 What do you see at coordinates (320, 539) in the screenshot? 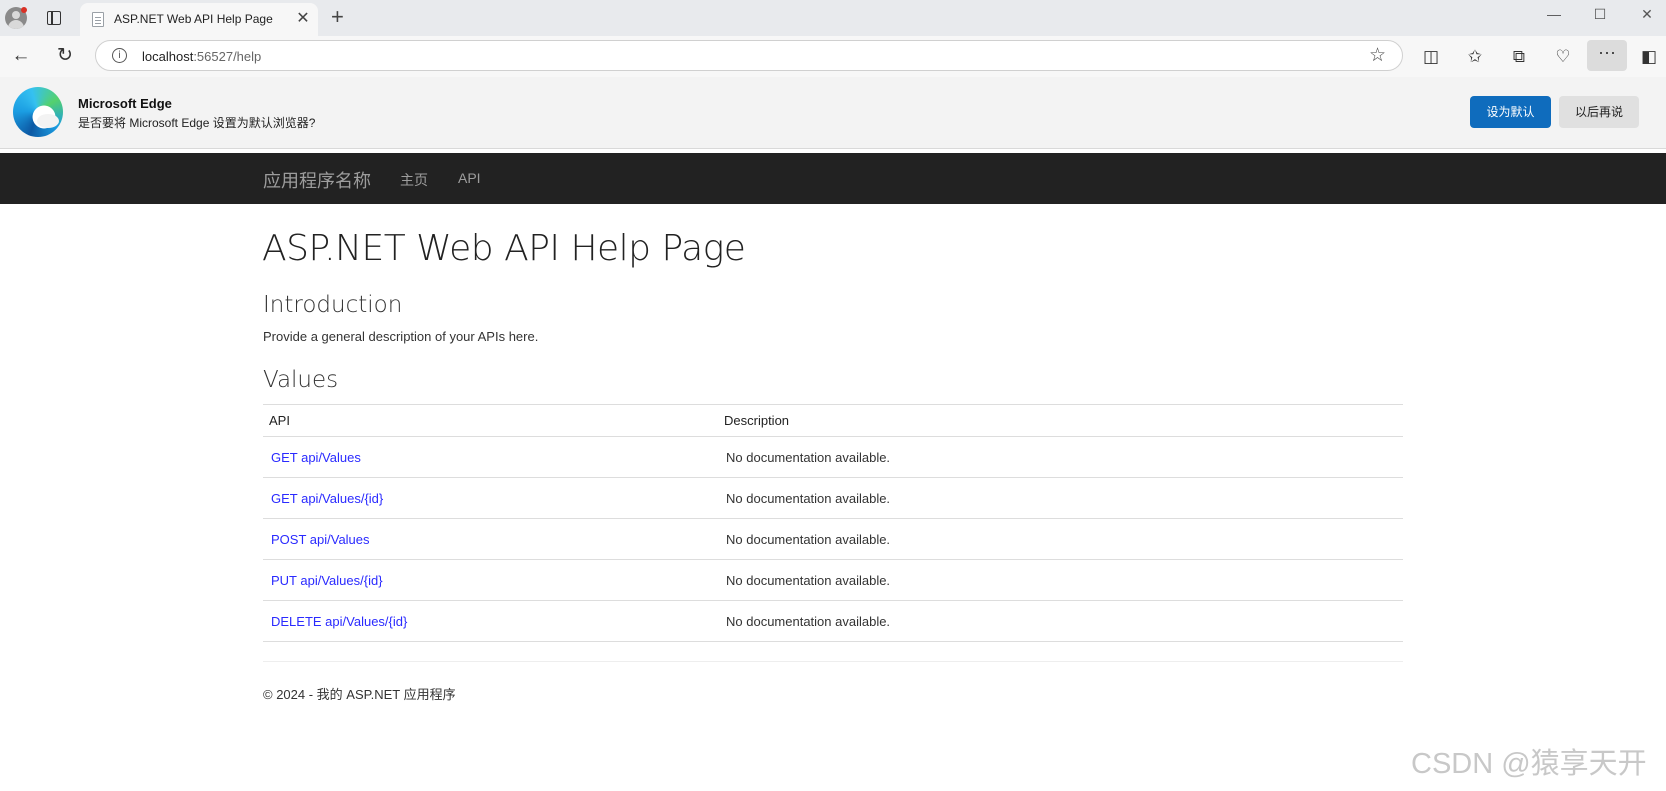
I see `api-link: POST api/Values` at bounding box center [320, 539].